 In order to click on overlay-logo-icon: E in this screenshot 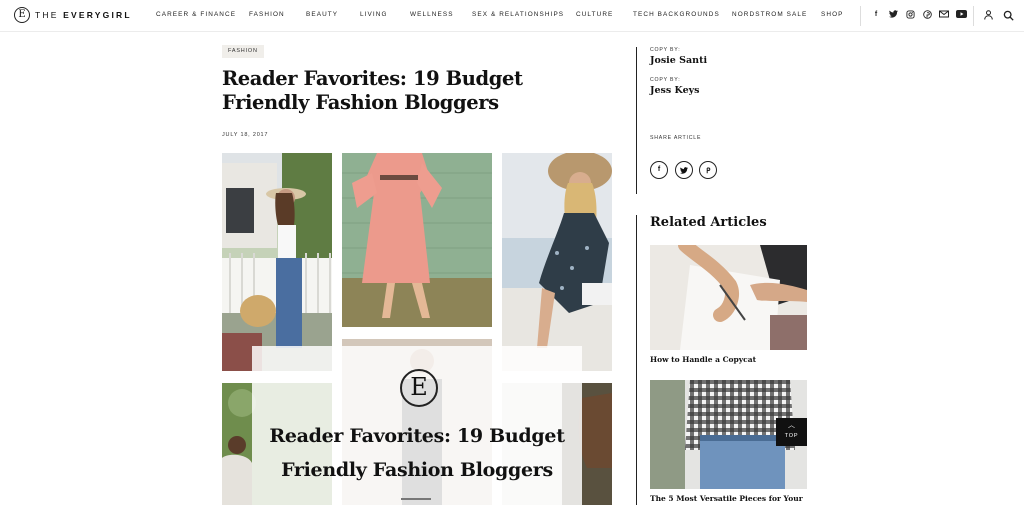, I will do `click(419, 388)`.